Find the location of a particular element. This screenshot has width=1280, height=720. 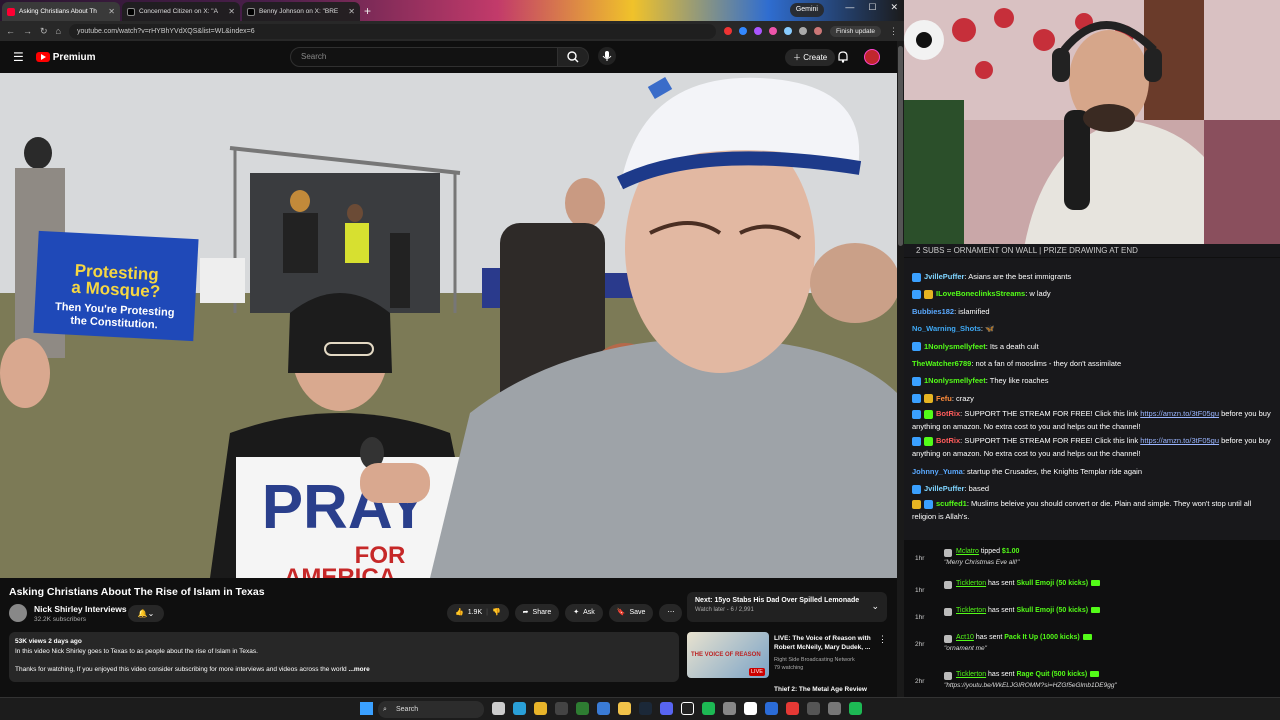

maps-icon is located at coordinates (792, 708).